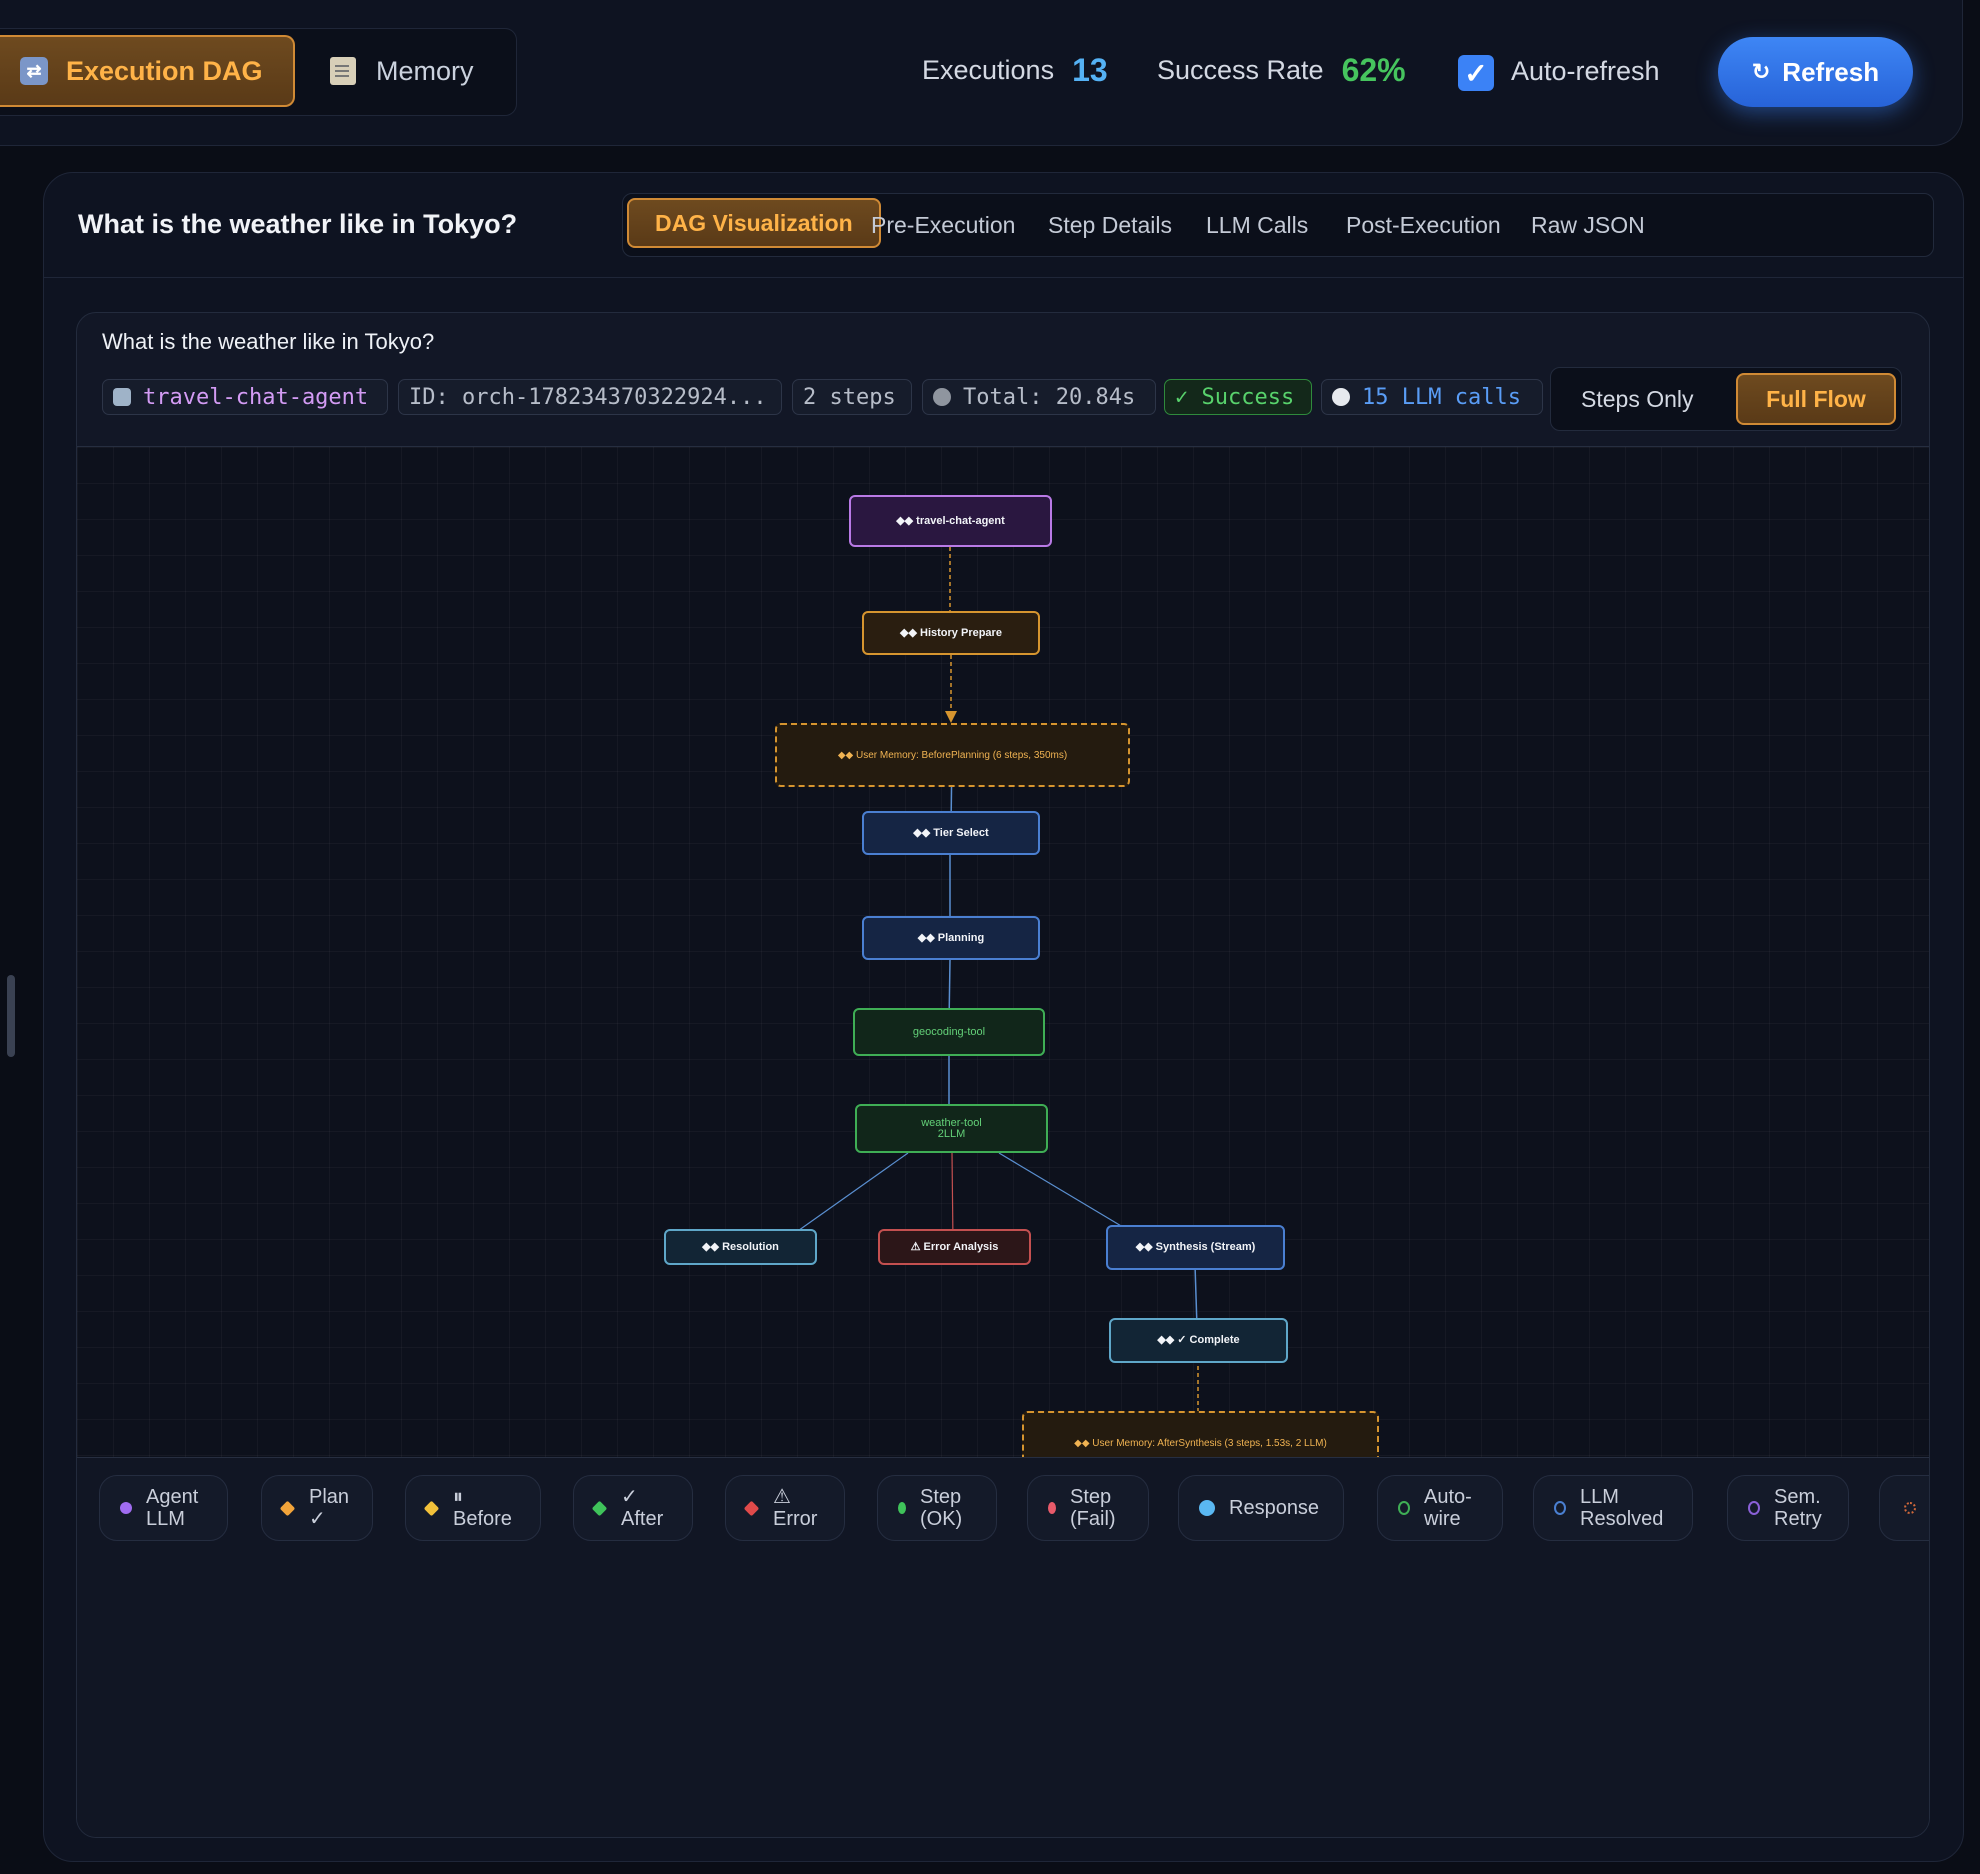  I want to click on stopwatch-icon, so click(942, 397).